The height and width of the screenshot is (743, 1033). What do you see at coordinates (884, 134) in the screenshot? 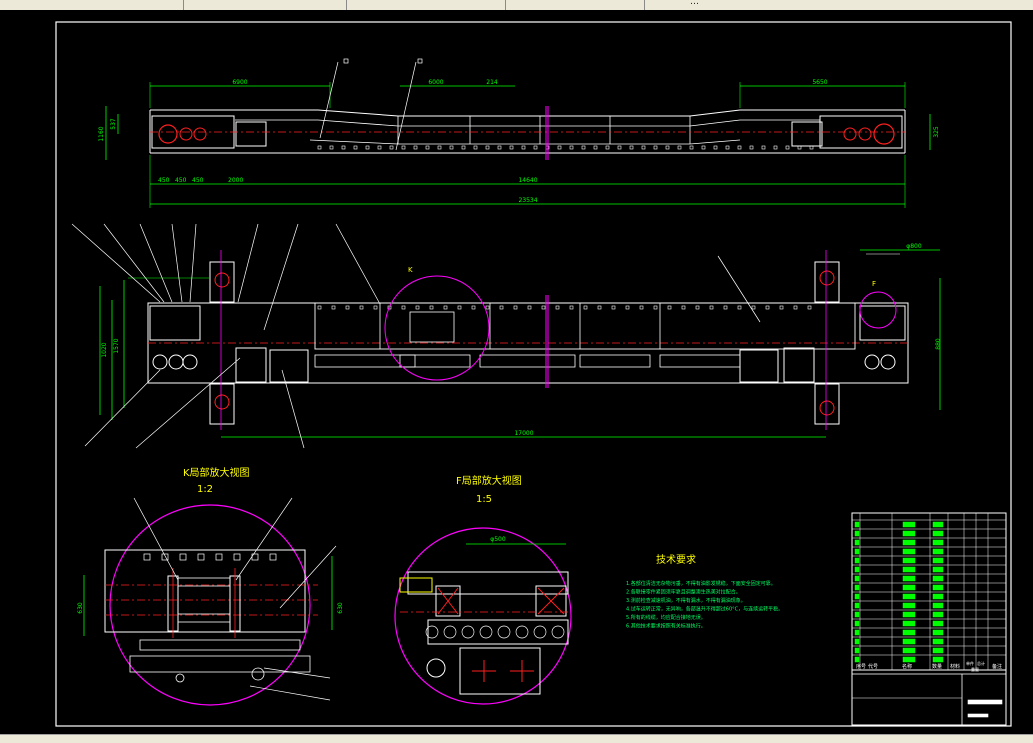
I see `right-sprocket` at bounding box center [884, 134].